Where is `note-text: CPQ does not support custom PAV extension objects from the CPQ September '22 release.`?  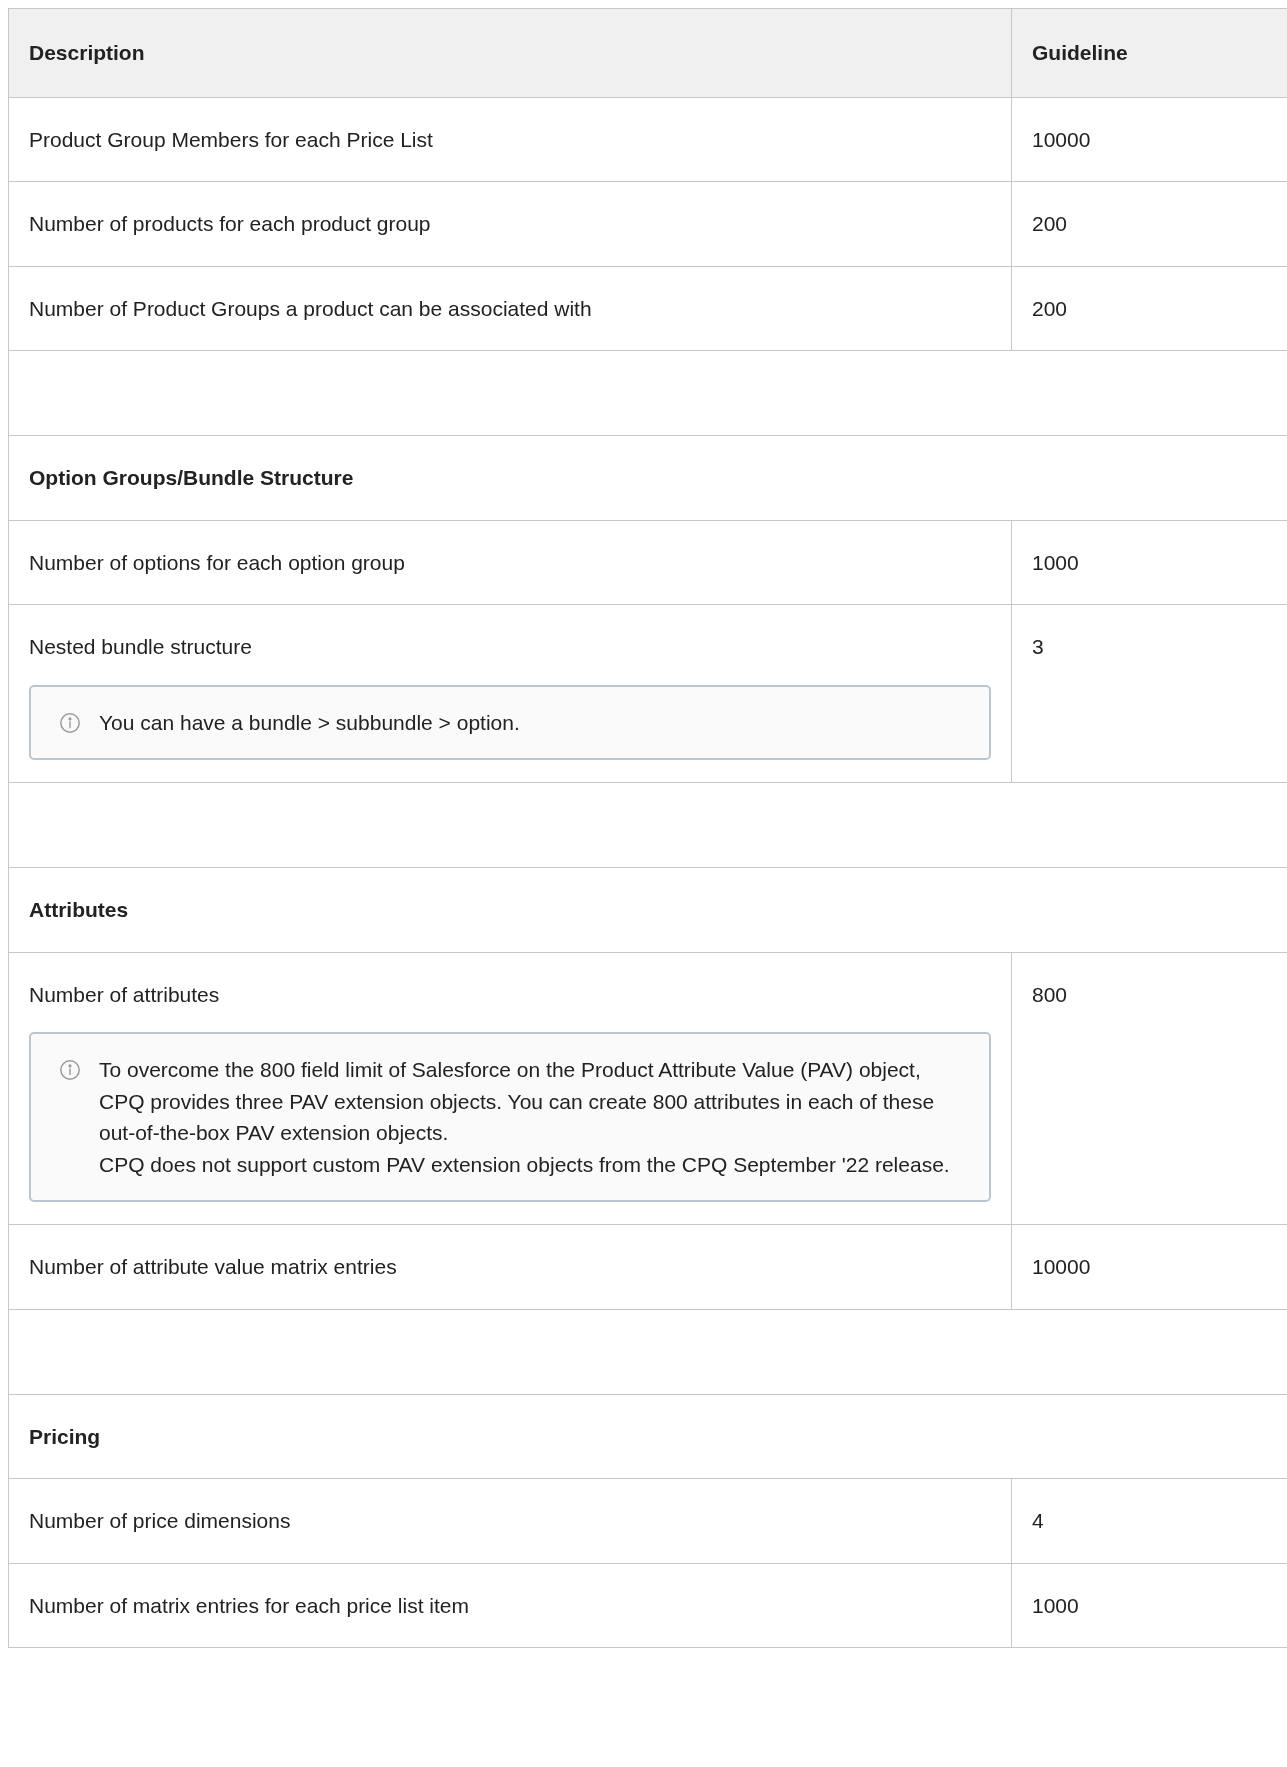
note-text: CPQ does not support custom PAV extension objects from the CPQ September '22 release. is located at coordinates (525, 1164).